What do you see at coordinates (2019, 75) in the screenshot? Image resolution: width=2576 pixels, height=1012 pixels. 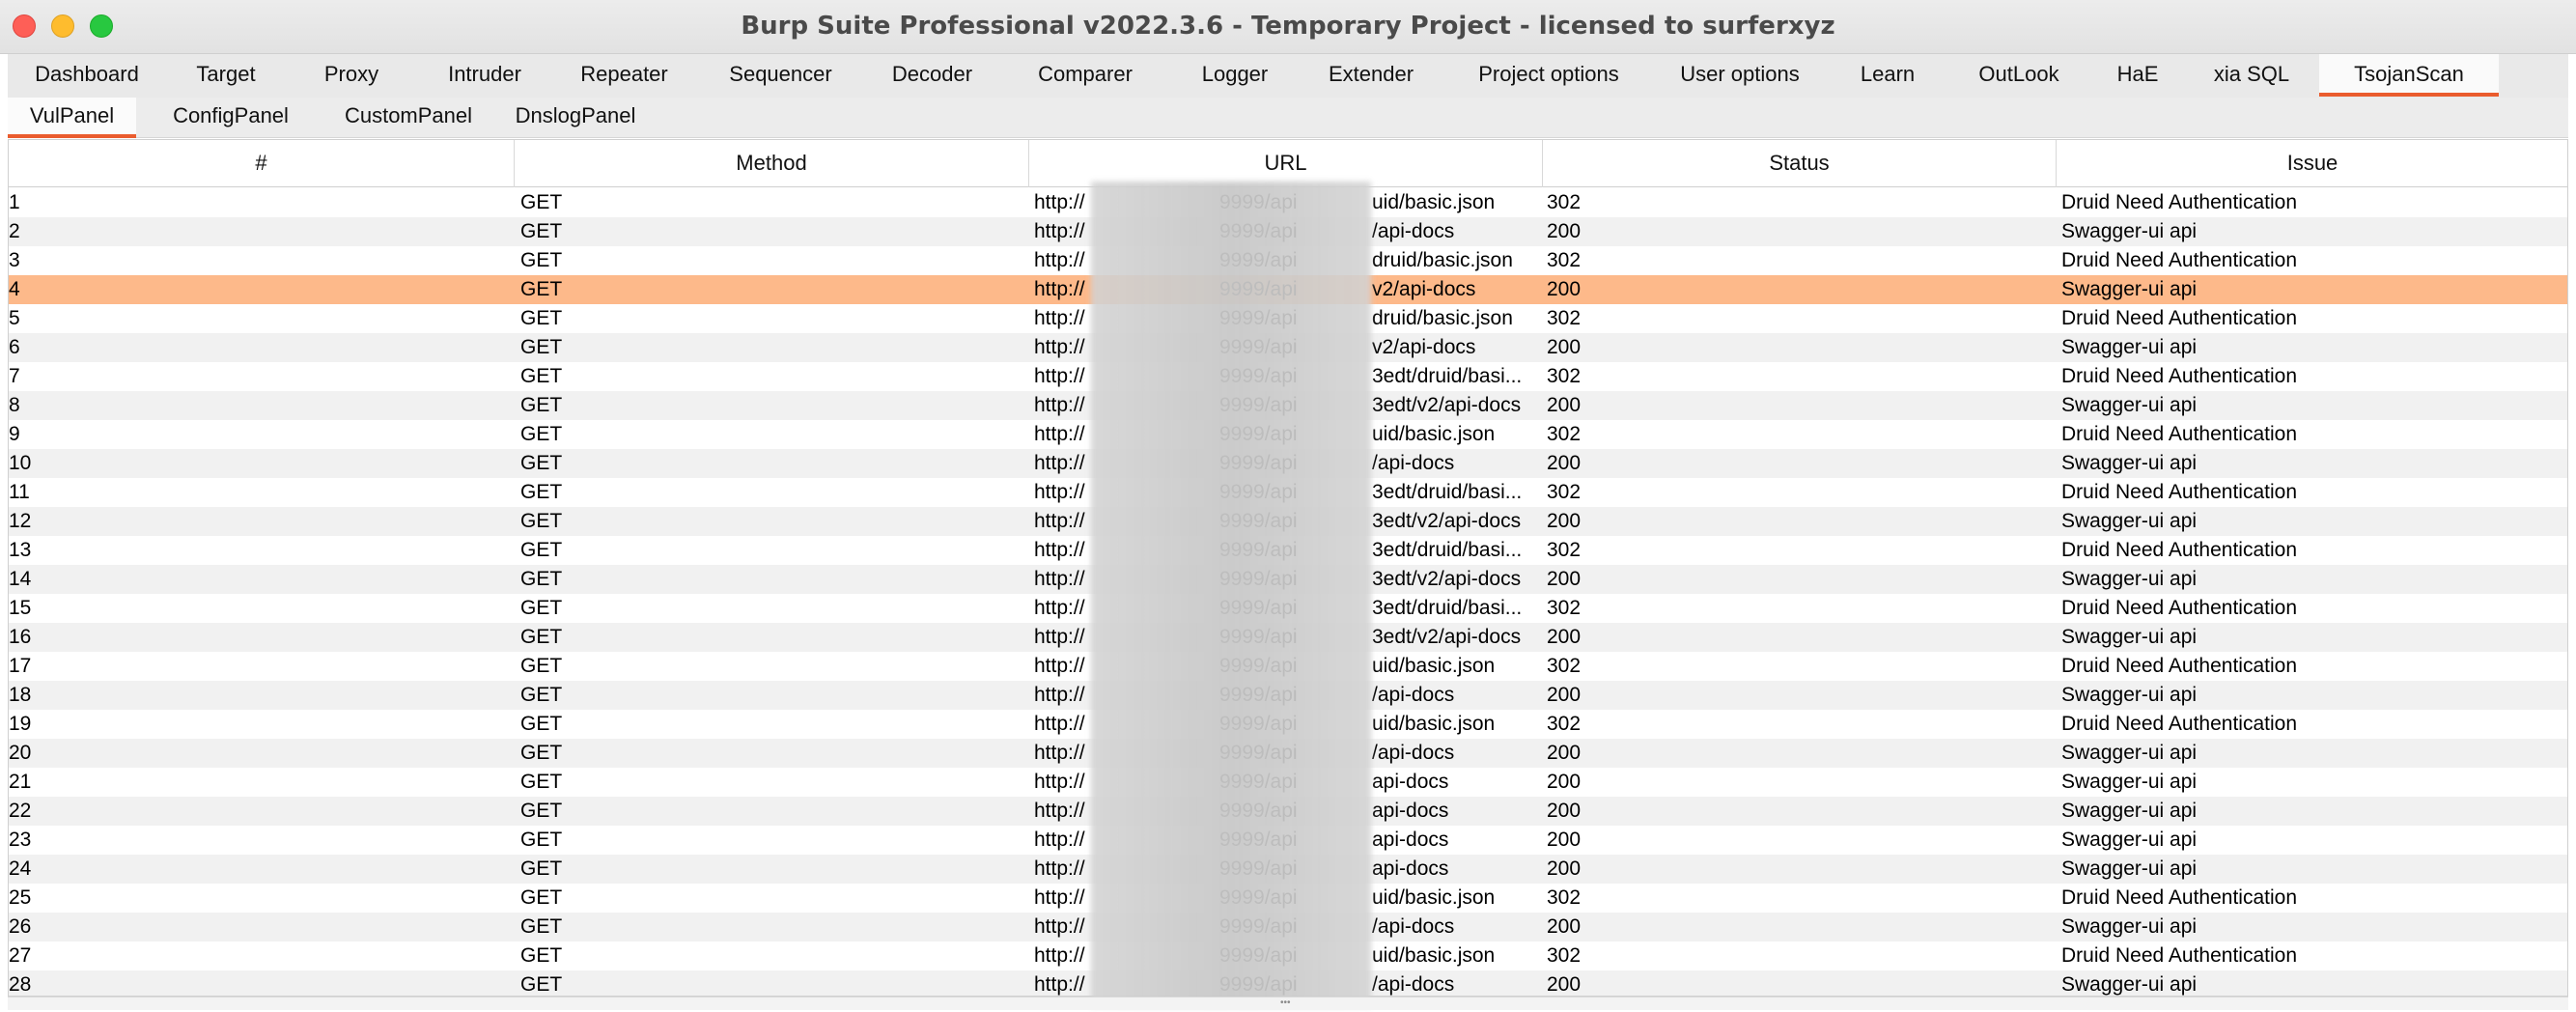 I see `tab-outlook: OutLook` at bounding box center [2019, 75].